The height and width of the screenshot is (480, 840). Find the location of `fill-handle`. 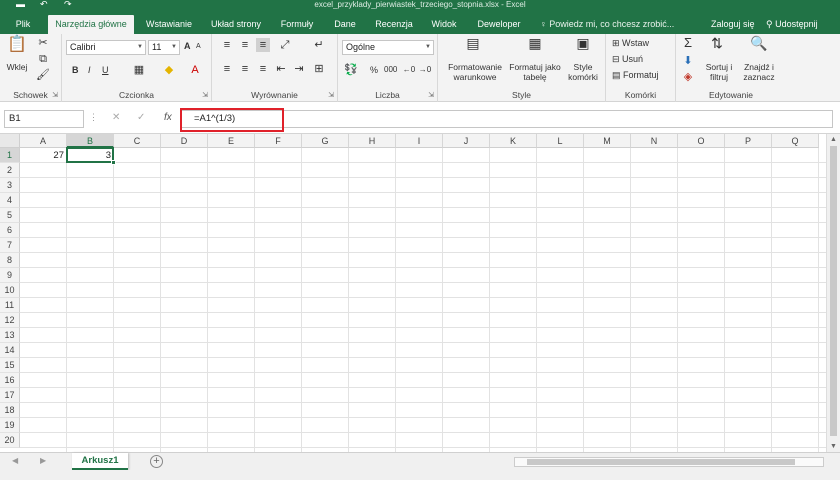

fill-handle is located at coordinates (113, 162).